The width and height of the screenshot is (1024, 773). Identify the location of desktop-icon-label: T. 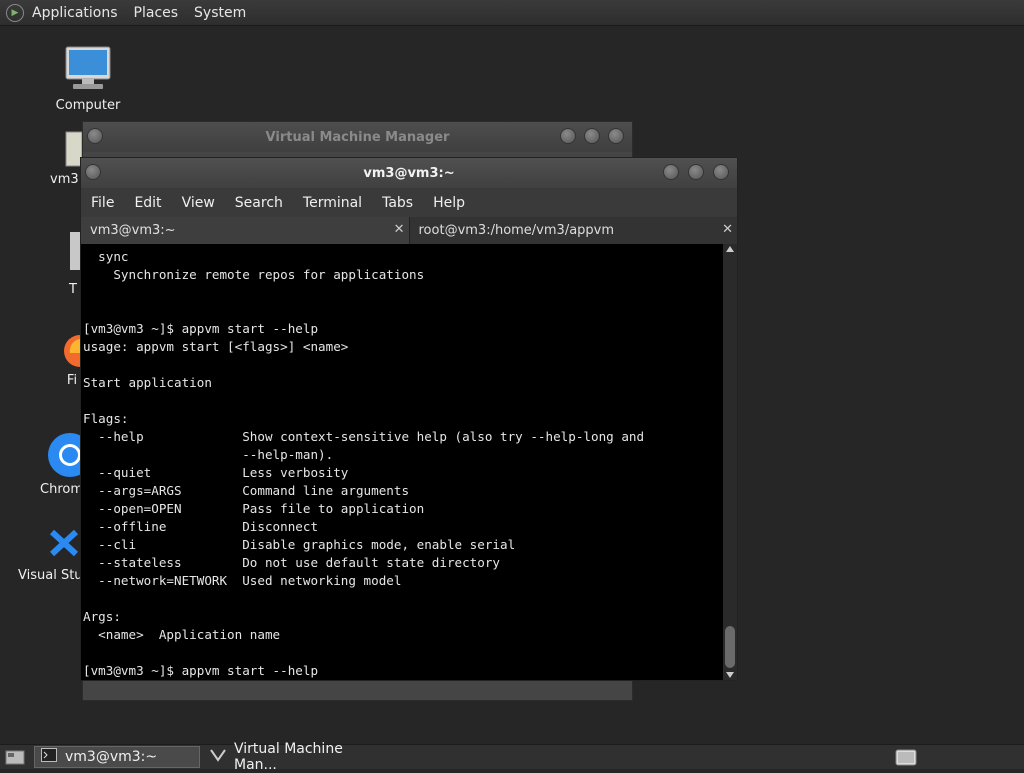
(73, 289).